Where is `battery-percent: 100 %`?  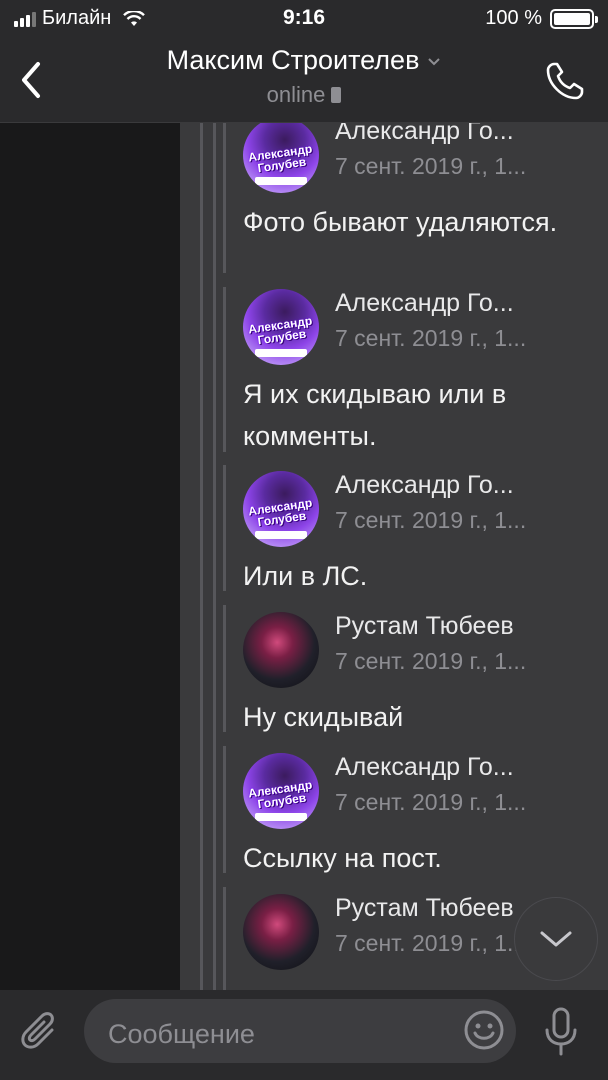
battery-percent: 100 % is located at coordinates (513, 18).